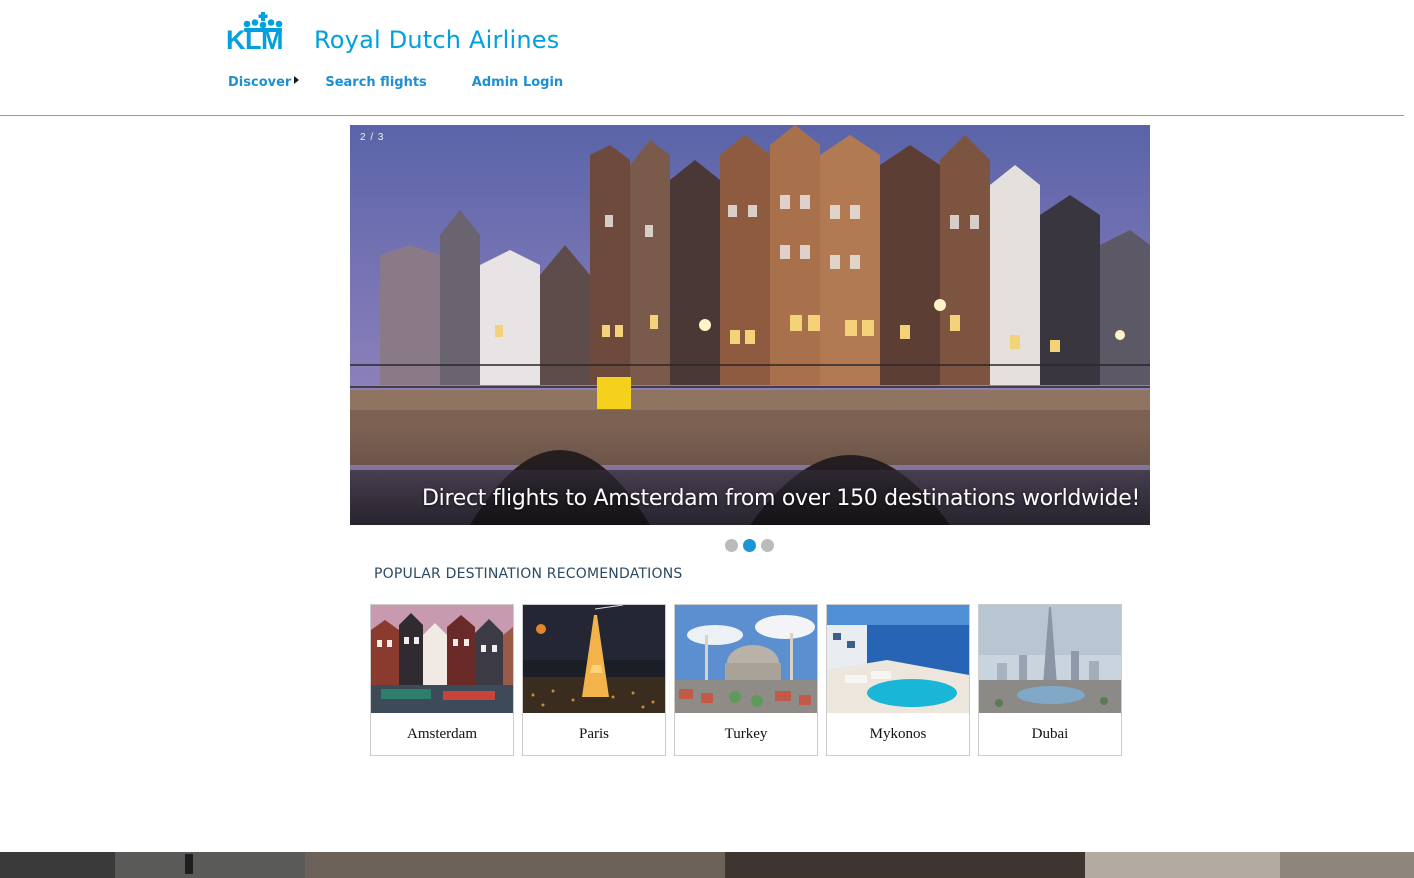  I want to click on klm-logo-mark: KLM, so click(263, 33).